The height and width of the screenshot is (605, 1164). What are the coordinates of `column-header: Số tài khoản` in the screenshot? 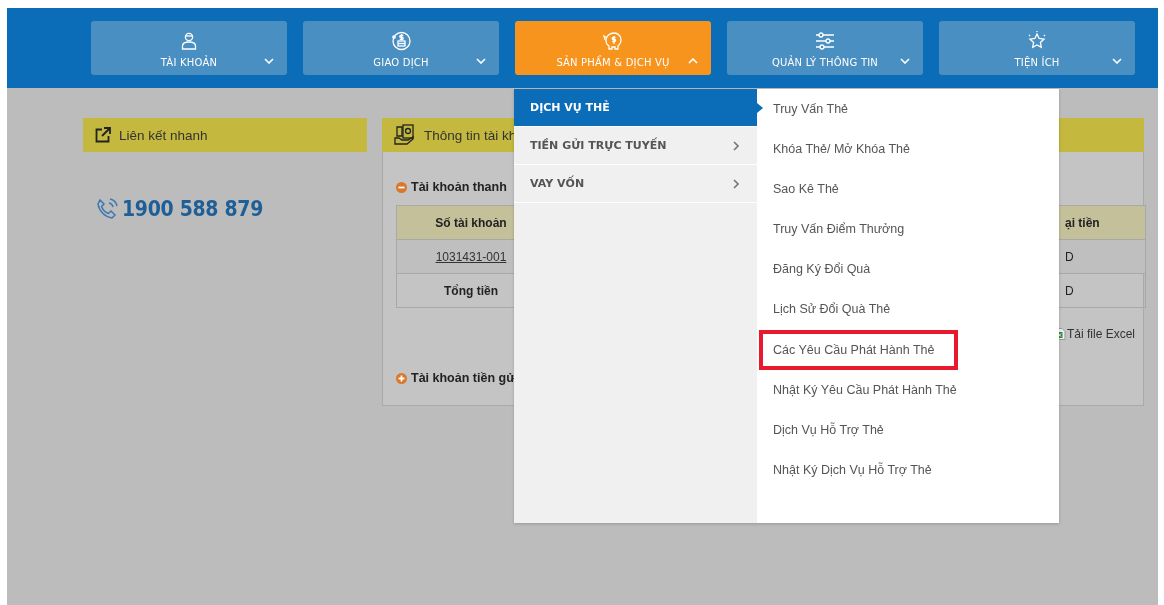 It's located at (471, 222).